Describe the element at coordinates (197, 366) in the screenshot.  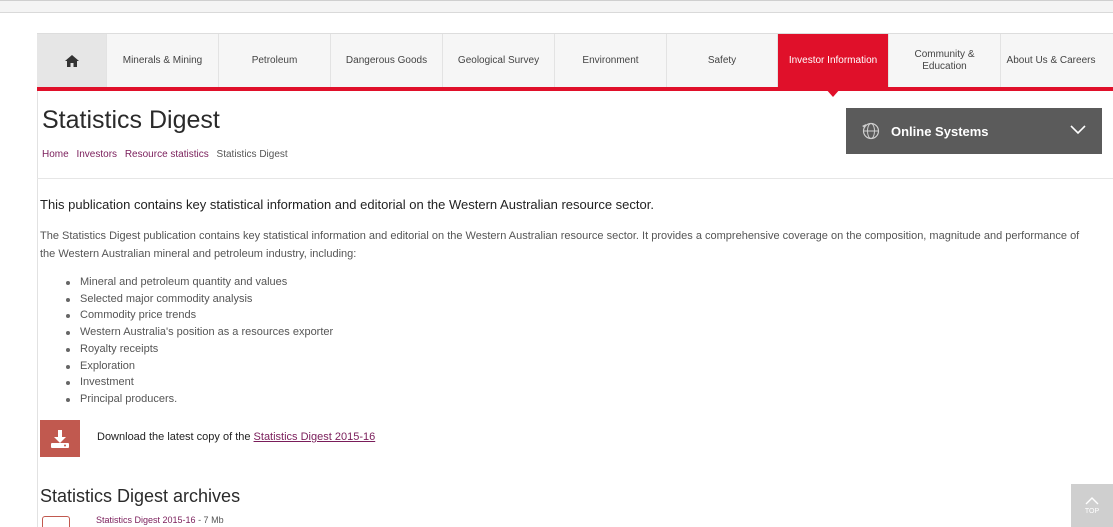
I see `list-item: Exploration` at that location.